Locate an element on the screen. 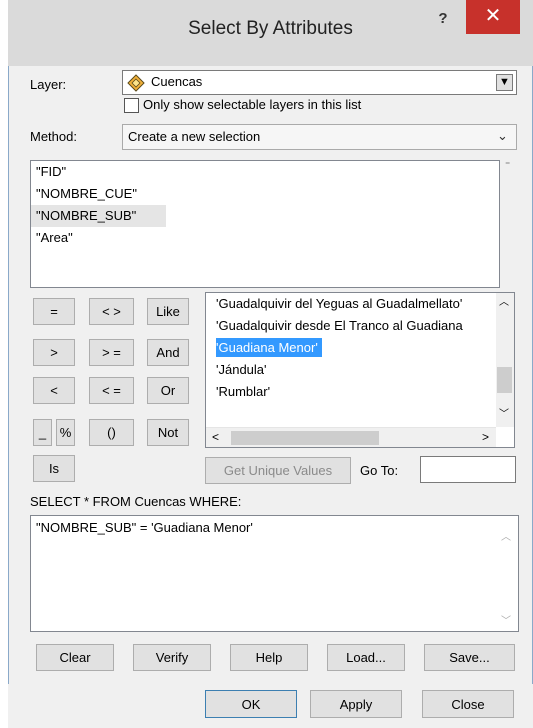  layer-label: Layer: is located at coordinates (48, 84).